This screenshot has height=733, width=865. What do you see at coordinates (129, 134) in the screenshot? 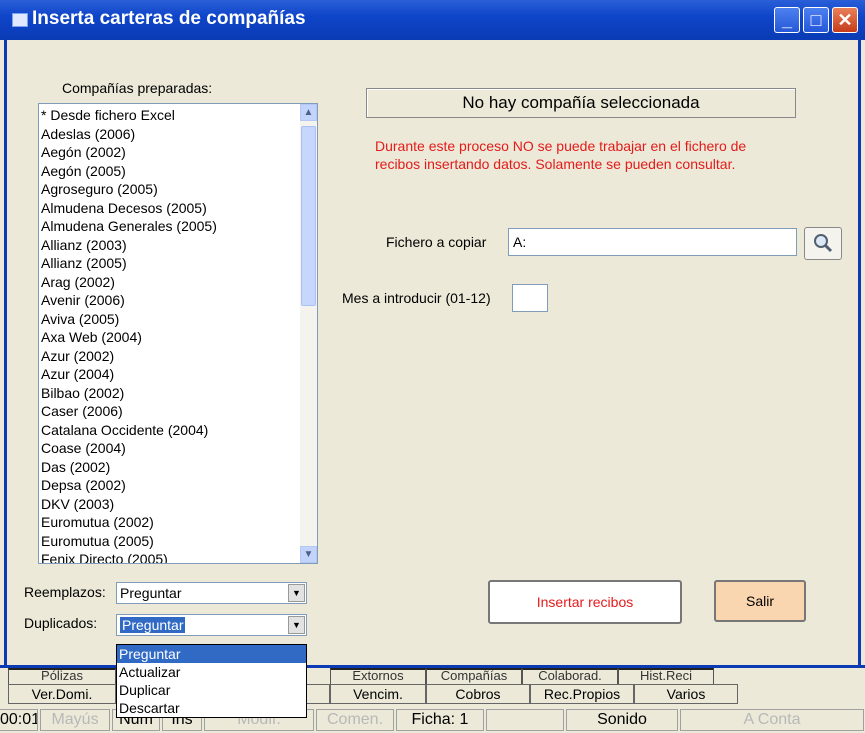
I see `list-item: Adeslas (2006)` at bounding box center [129, 134].